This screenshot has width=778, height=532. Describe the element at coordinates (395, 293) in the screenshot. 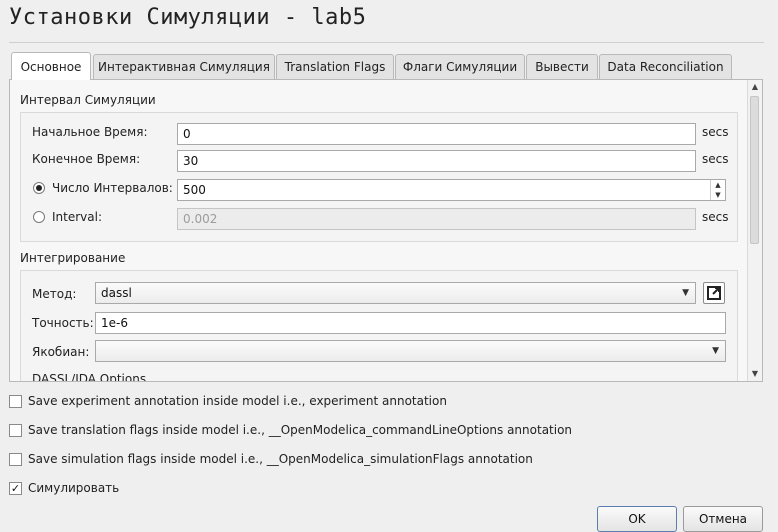

I see `method-select: dassl ▼` at that location.